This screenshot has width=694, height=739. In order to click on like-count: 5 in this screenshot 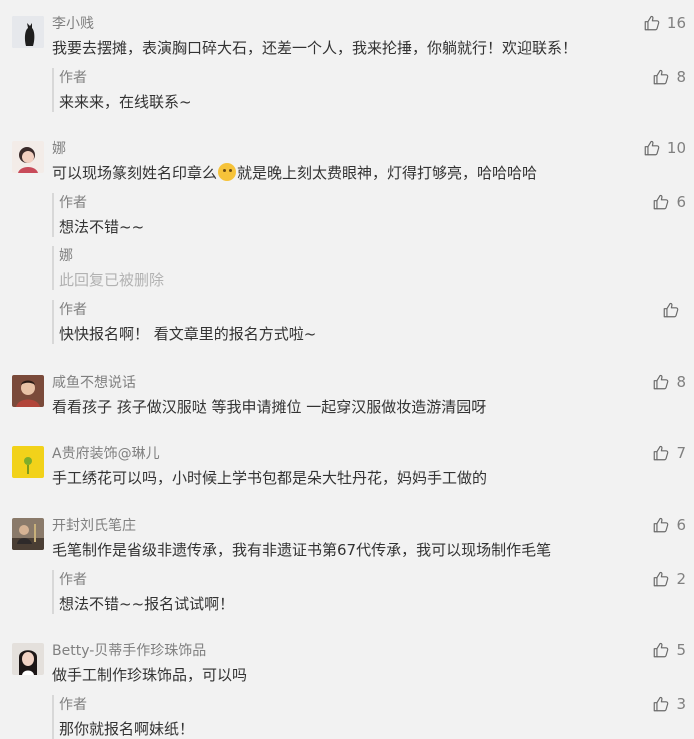, I will do `click(681, 650)`.